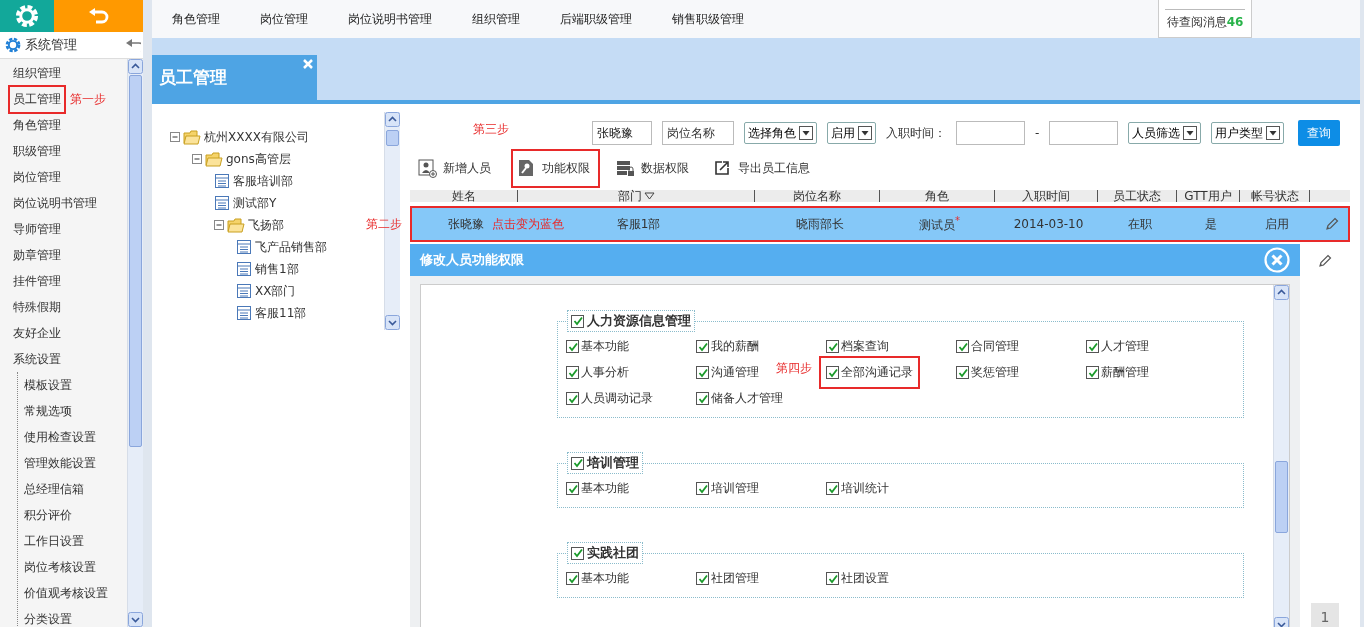  I want to click on column-header: 部门, so click(629, 196).